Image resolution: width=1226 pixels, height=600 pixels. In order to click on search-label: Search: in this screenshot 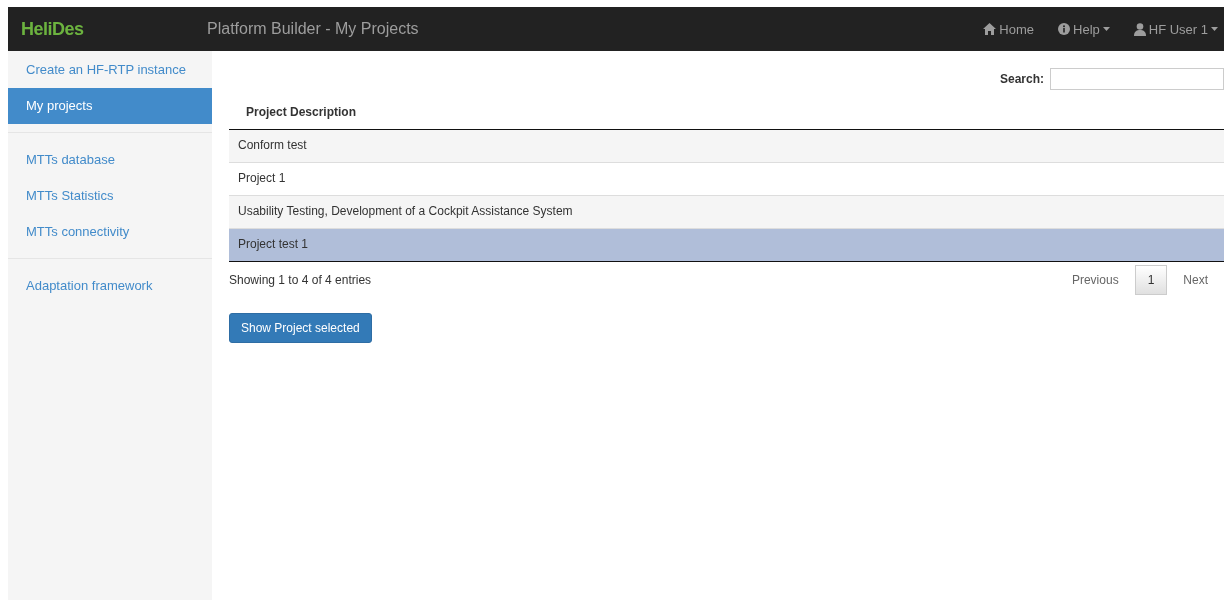, I will do `click(1021, 79)`.